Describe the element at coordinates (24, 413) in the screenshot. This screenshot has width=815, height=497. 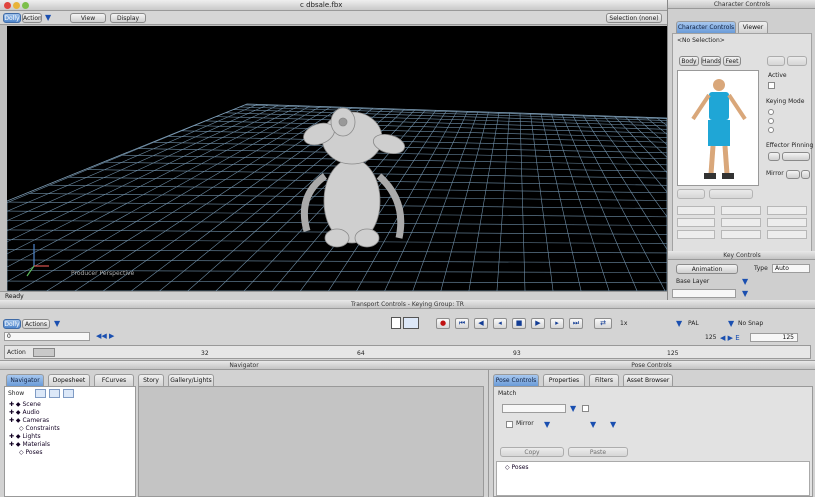
I see `tree-item-audio: ✚ ◆ Audio` at that location.